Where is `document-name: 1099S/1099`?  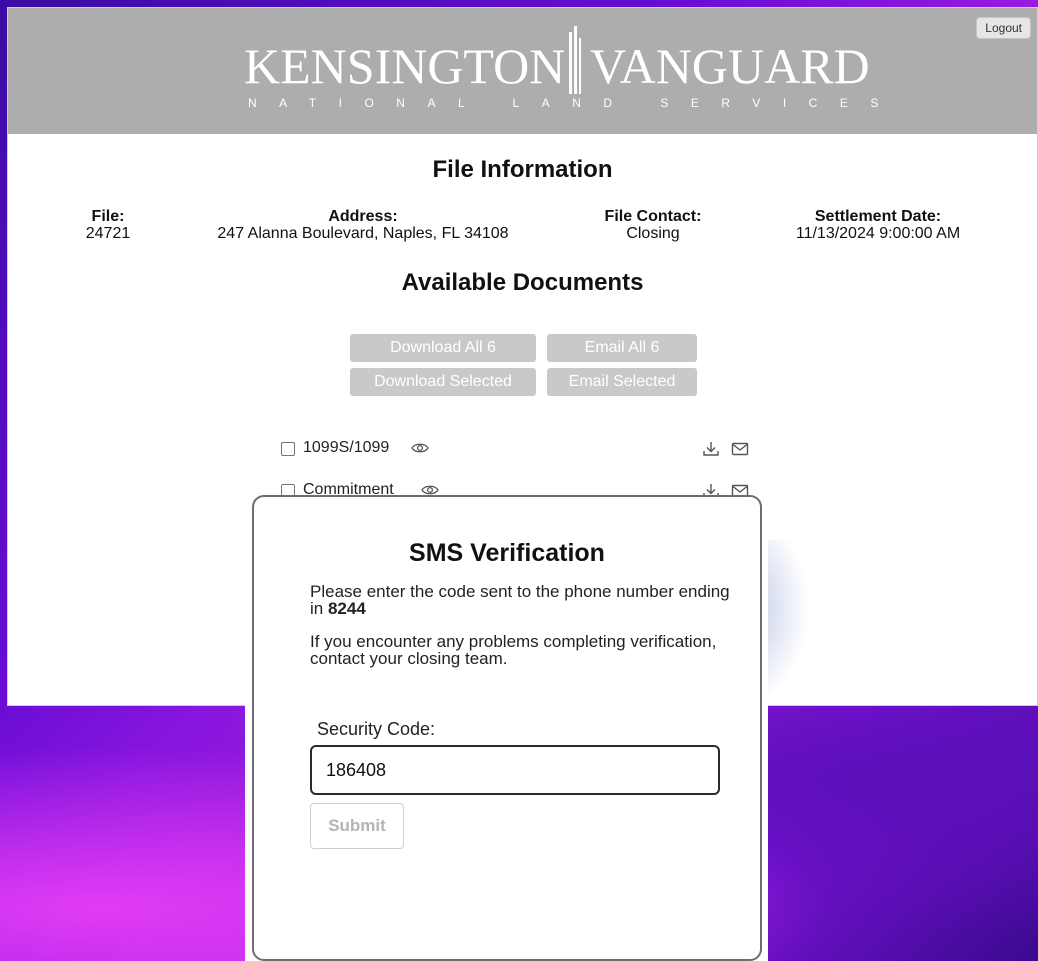 document-name: 1099S/1099 is located at coordinates (346, 447).